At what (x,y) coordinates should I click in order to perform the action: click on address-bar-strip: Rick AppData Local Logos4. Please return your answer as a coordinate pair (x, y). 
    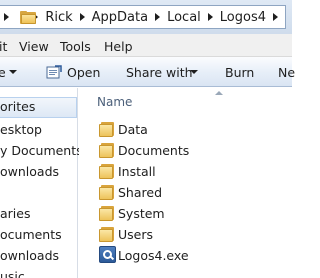
    Looking at the image, I should click on (146, 17).